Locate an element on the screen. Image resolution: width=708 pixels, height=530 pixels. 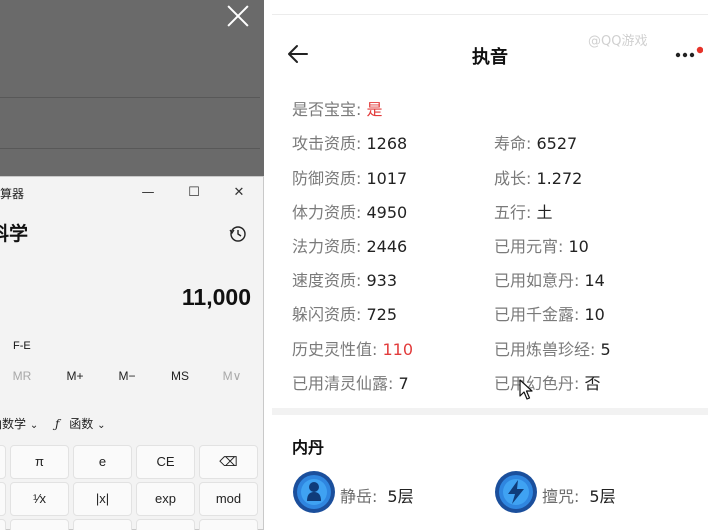
stat-yuanxiao-used: 已用元宵: 10 is located at coordinates (541, 245).